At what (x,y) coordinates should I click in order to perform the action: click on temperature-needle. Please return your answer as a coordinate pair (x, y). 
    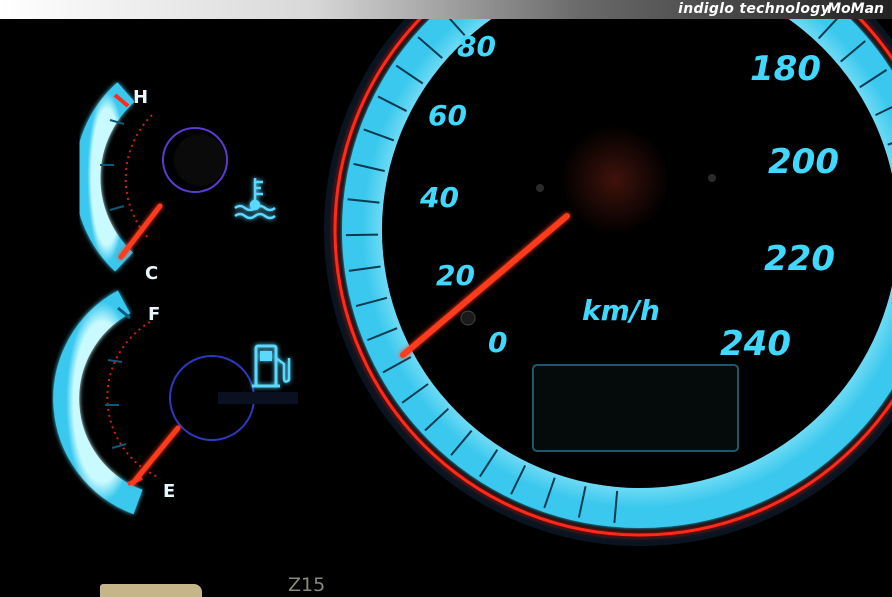
    Looking at the image, I should click on (140, 231).